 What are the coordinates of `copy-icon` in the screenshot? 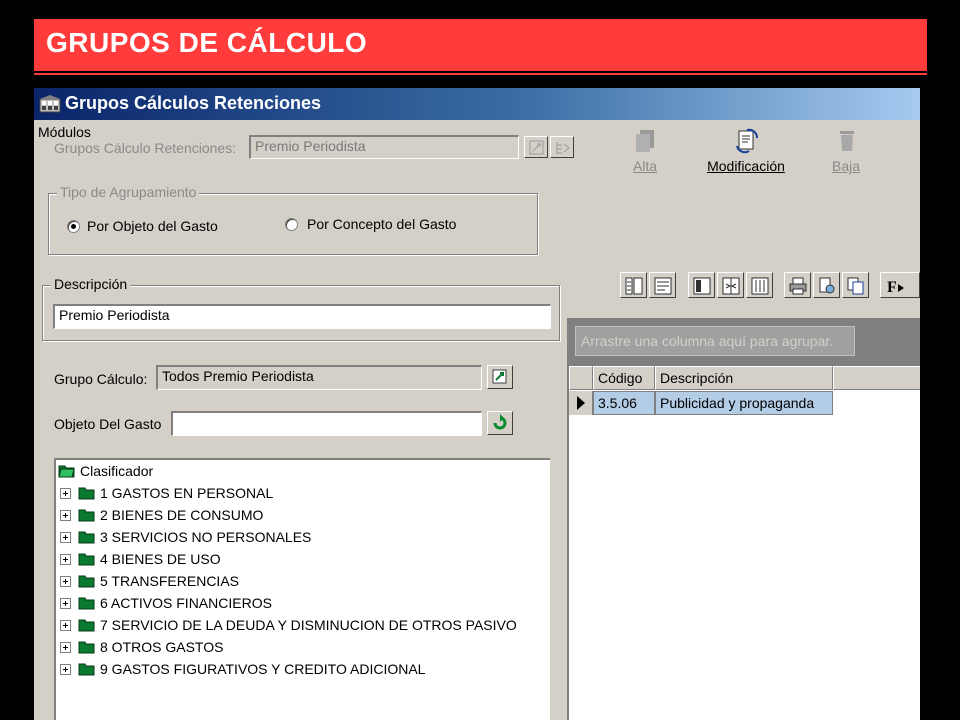 It's located at (855, 286).